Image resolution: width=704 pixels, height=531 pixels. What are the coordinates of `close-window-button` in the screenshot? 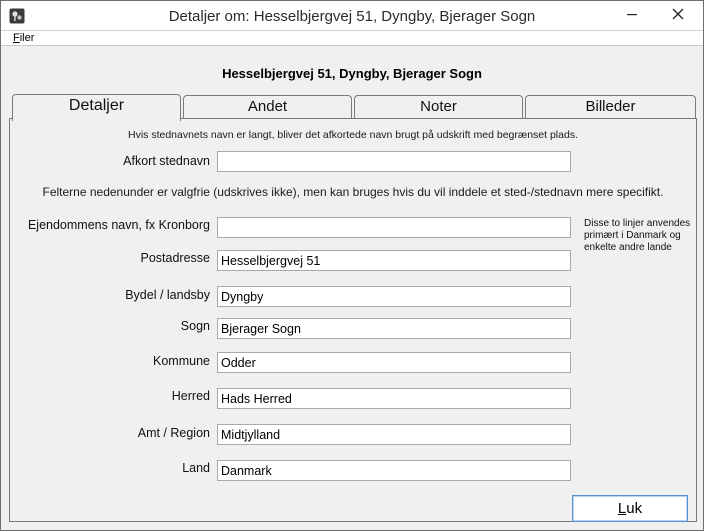 It's located at (678, 15).